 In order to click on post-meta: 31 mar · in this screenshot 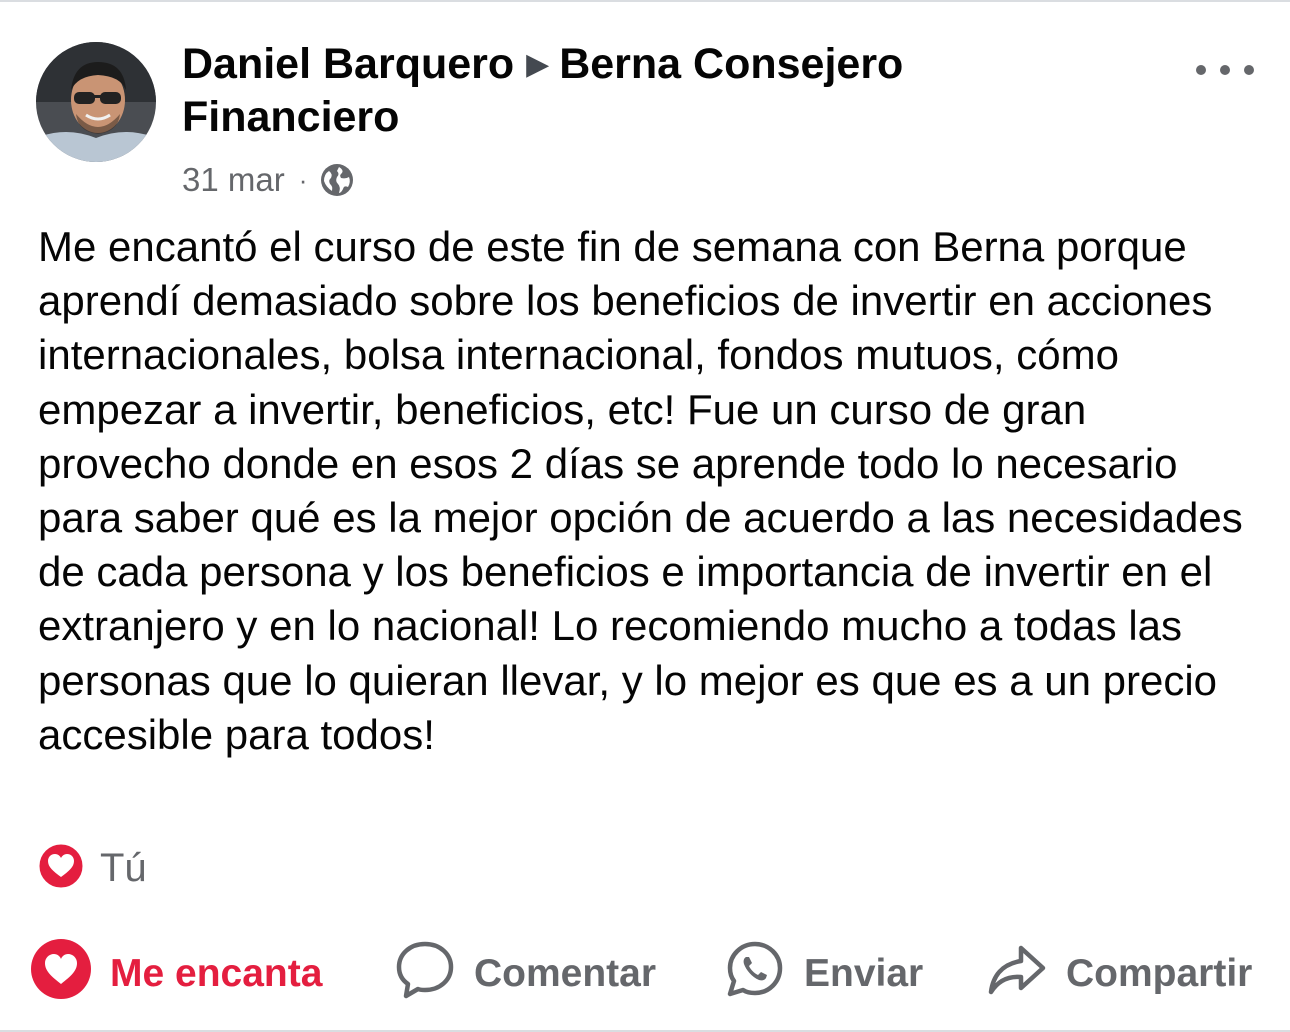, I will do `click(268, 180)`.